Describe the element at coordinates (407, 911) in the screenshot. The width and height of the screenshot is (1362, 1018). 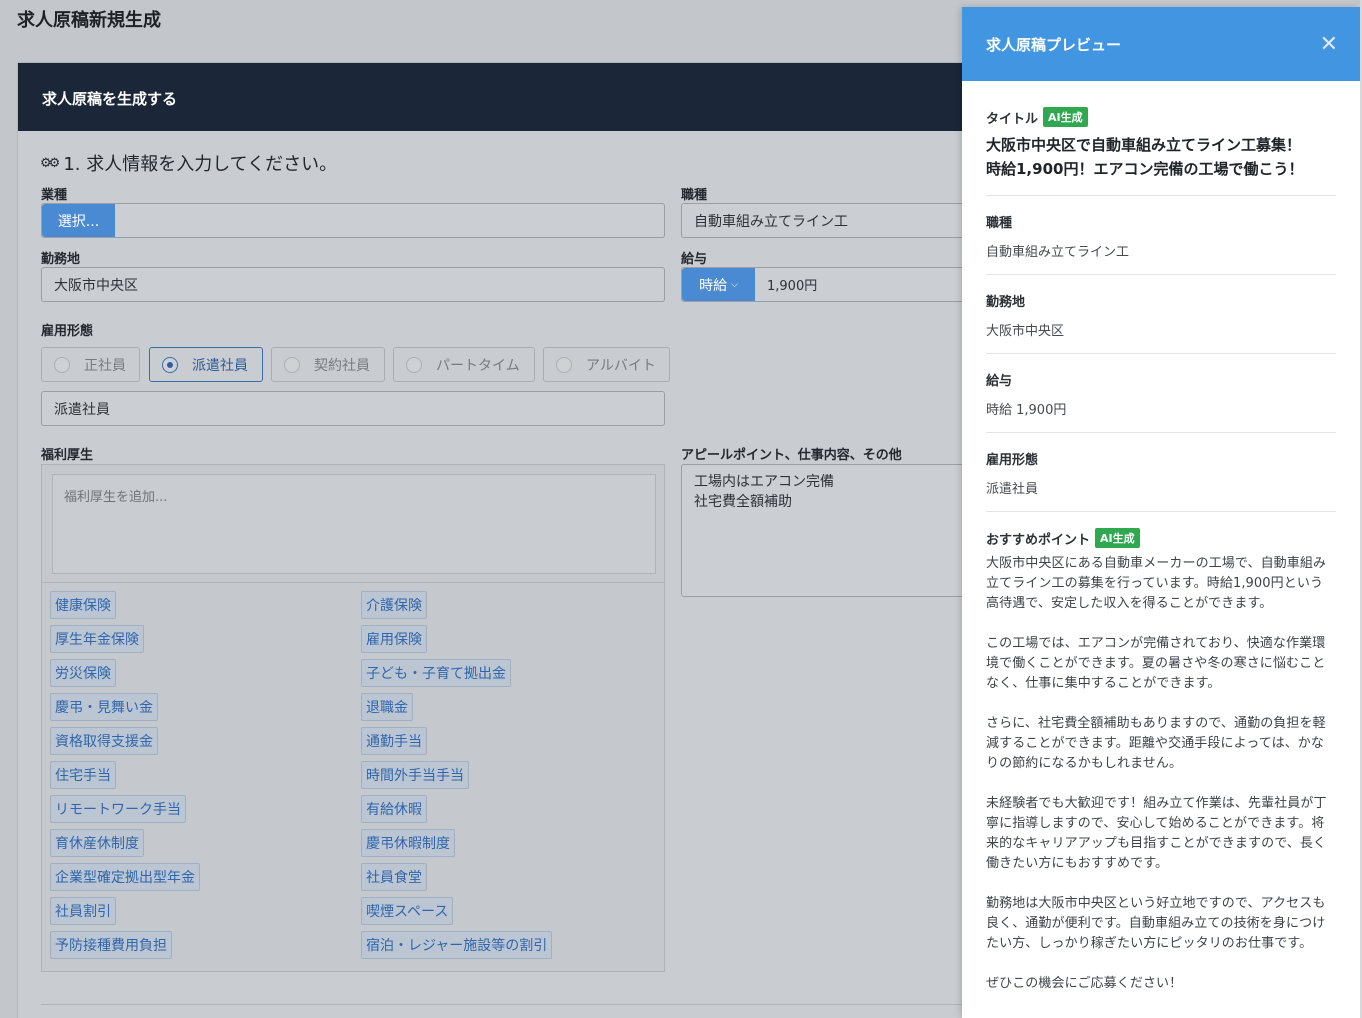
I see `benefit-tag: 喫煙スペース` at that location.